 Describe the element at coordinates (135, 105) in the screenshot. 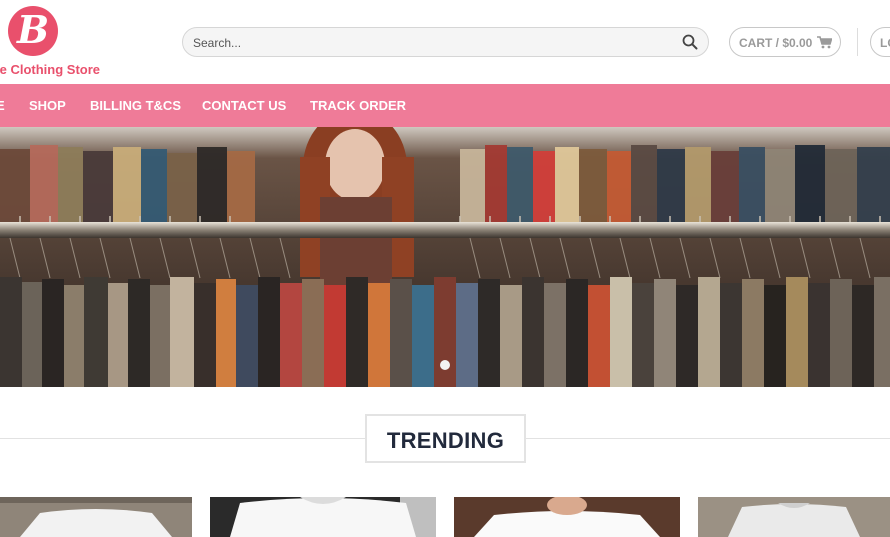

I see `nav-item-billing: BILLING T&CS` at that location.